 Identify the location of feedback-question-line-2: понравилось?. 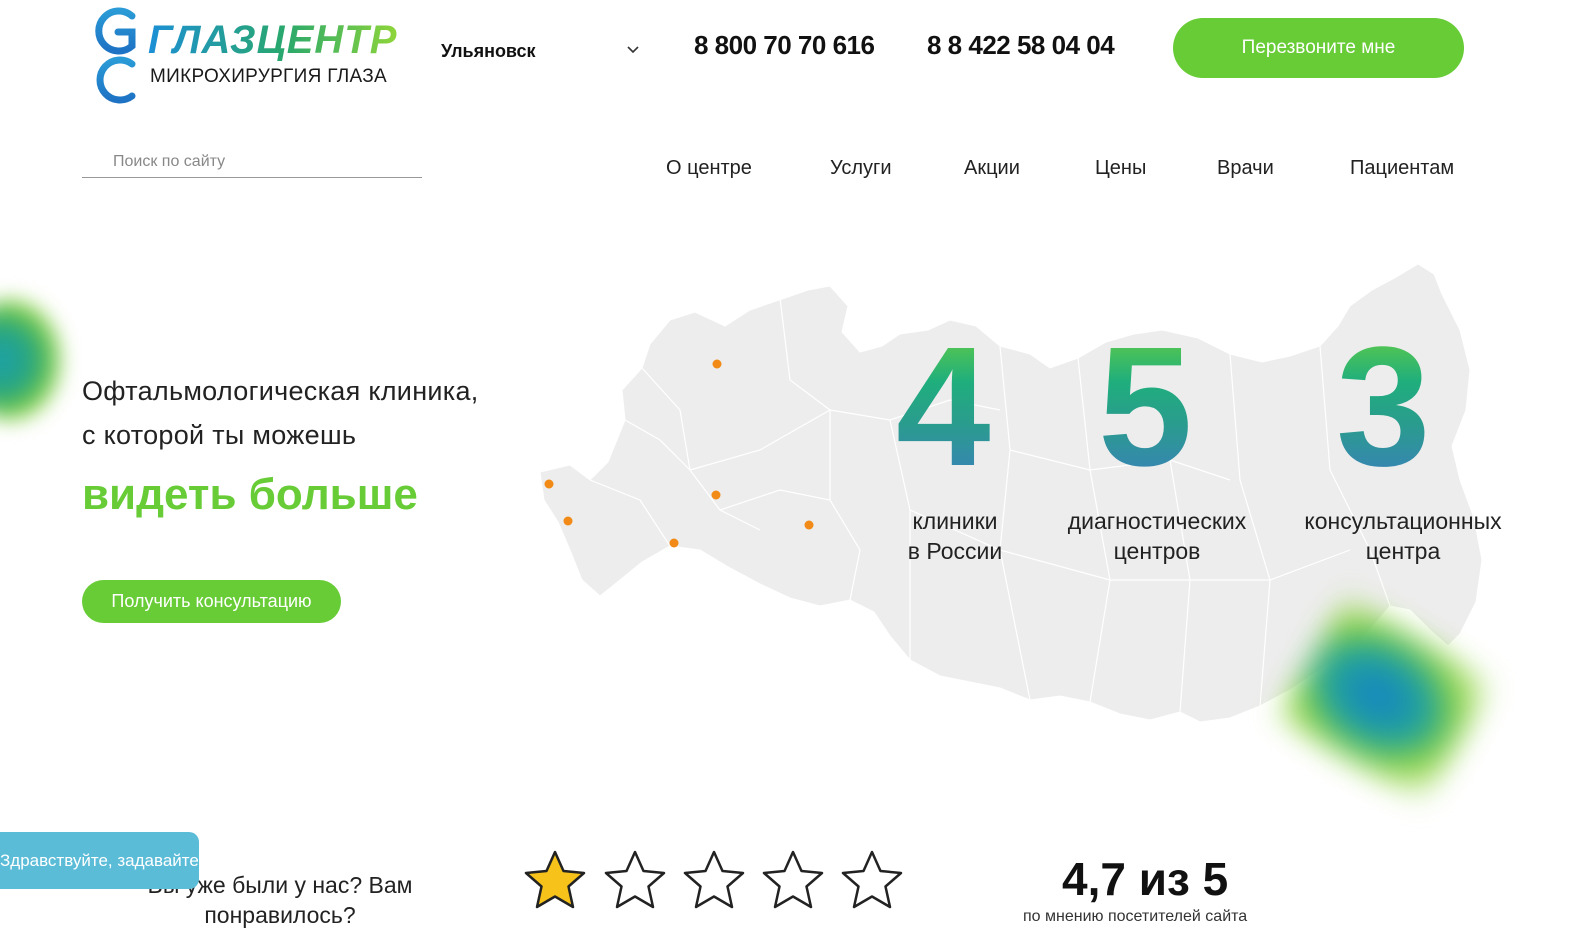
(280, 915).